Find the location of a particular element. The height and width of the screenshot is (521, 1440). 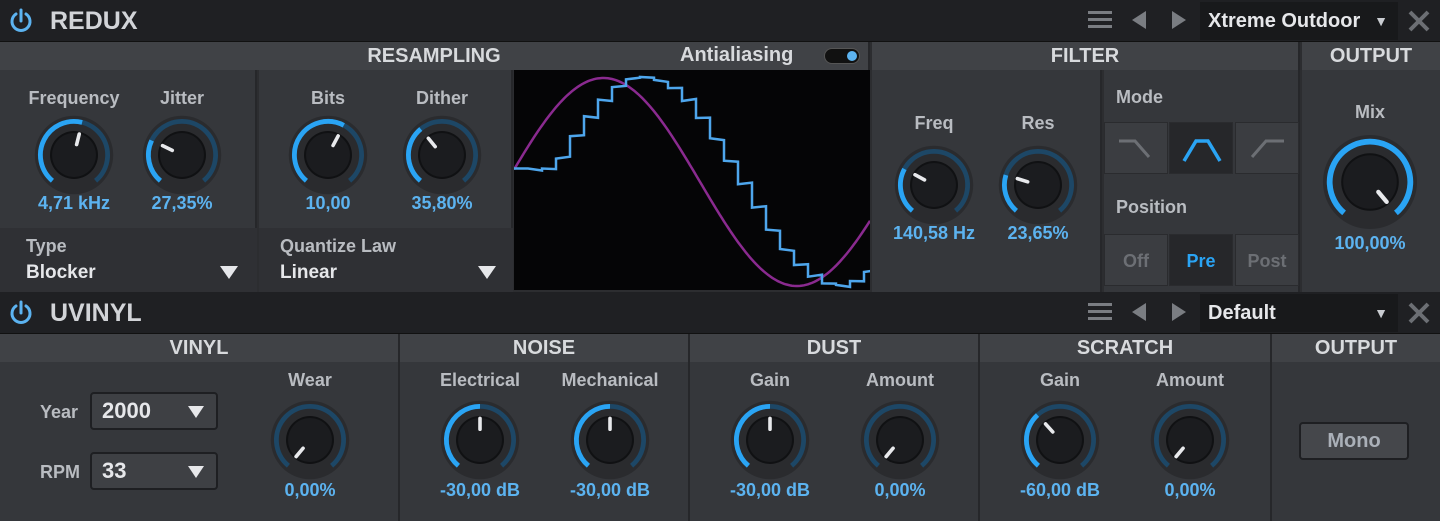

antialiasing-toggle is located at coordinates (842, 56).